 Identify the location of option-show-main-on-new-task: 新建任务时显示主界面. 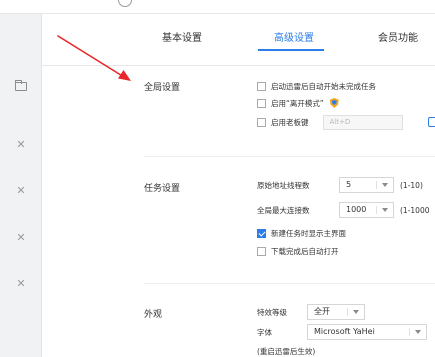
(301, 233).